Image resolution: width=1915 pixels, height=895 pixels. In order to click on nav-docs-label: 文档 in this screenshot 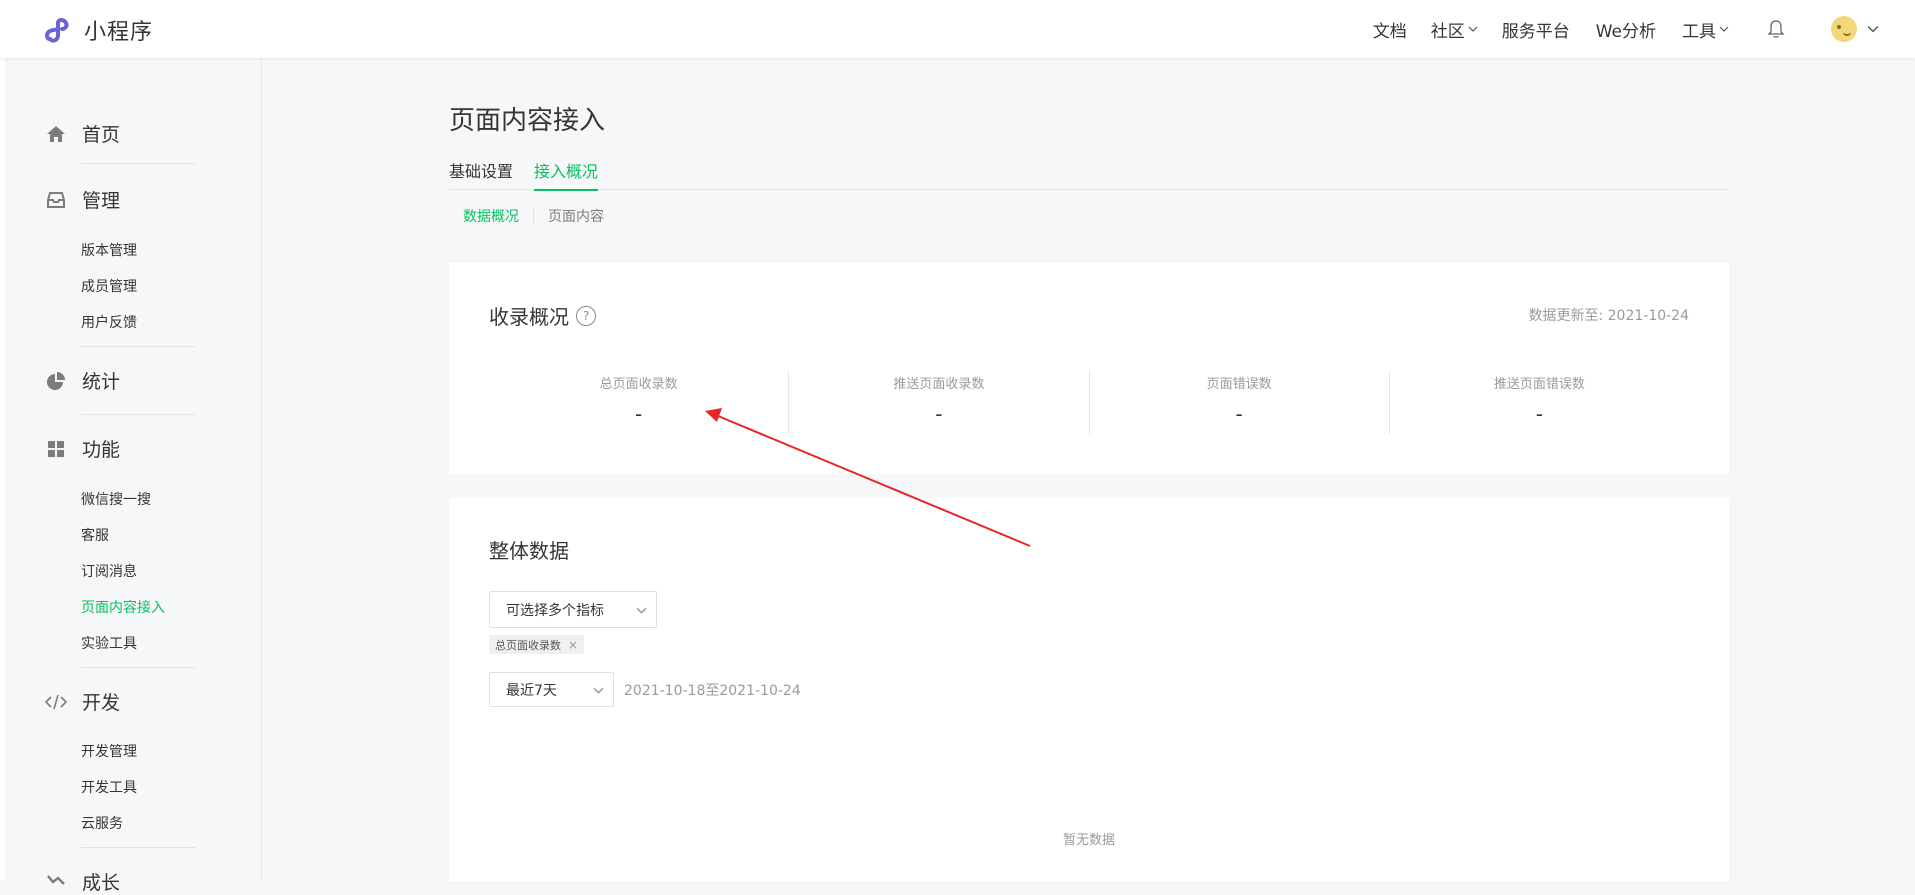, I will do `click(1389, 31)`.